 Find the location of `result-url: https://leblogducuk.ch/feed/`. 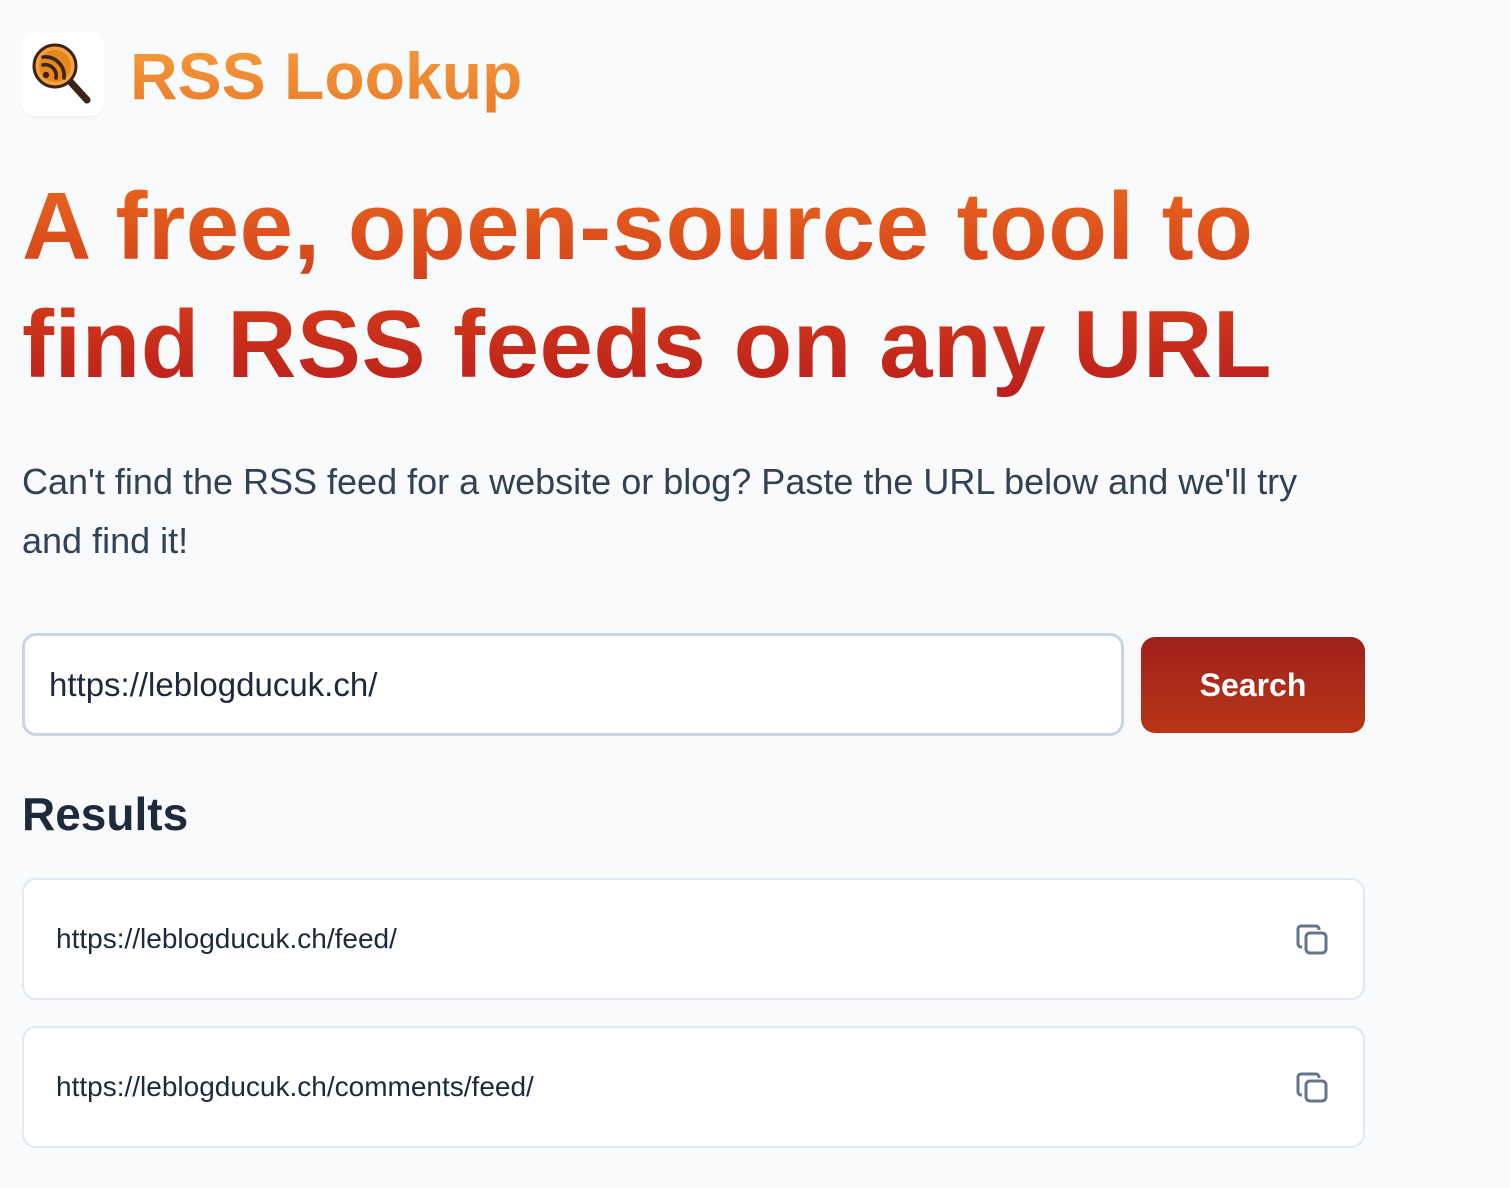

result-url: https://leblogducuk.ch/feed/ is located at coordinates (226, 938).